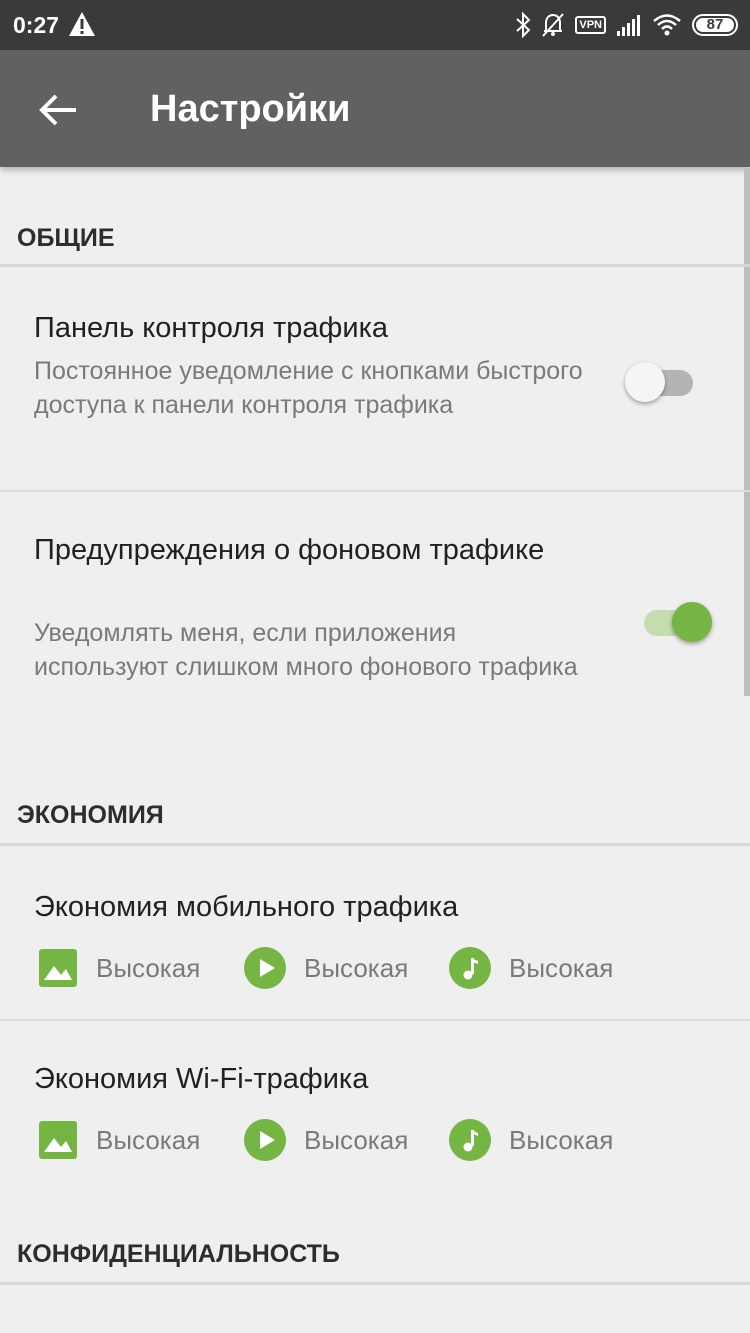 This screenshot has width=750, height=1333. I want to click on bell-muted-icon, so click(553, 25).